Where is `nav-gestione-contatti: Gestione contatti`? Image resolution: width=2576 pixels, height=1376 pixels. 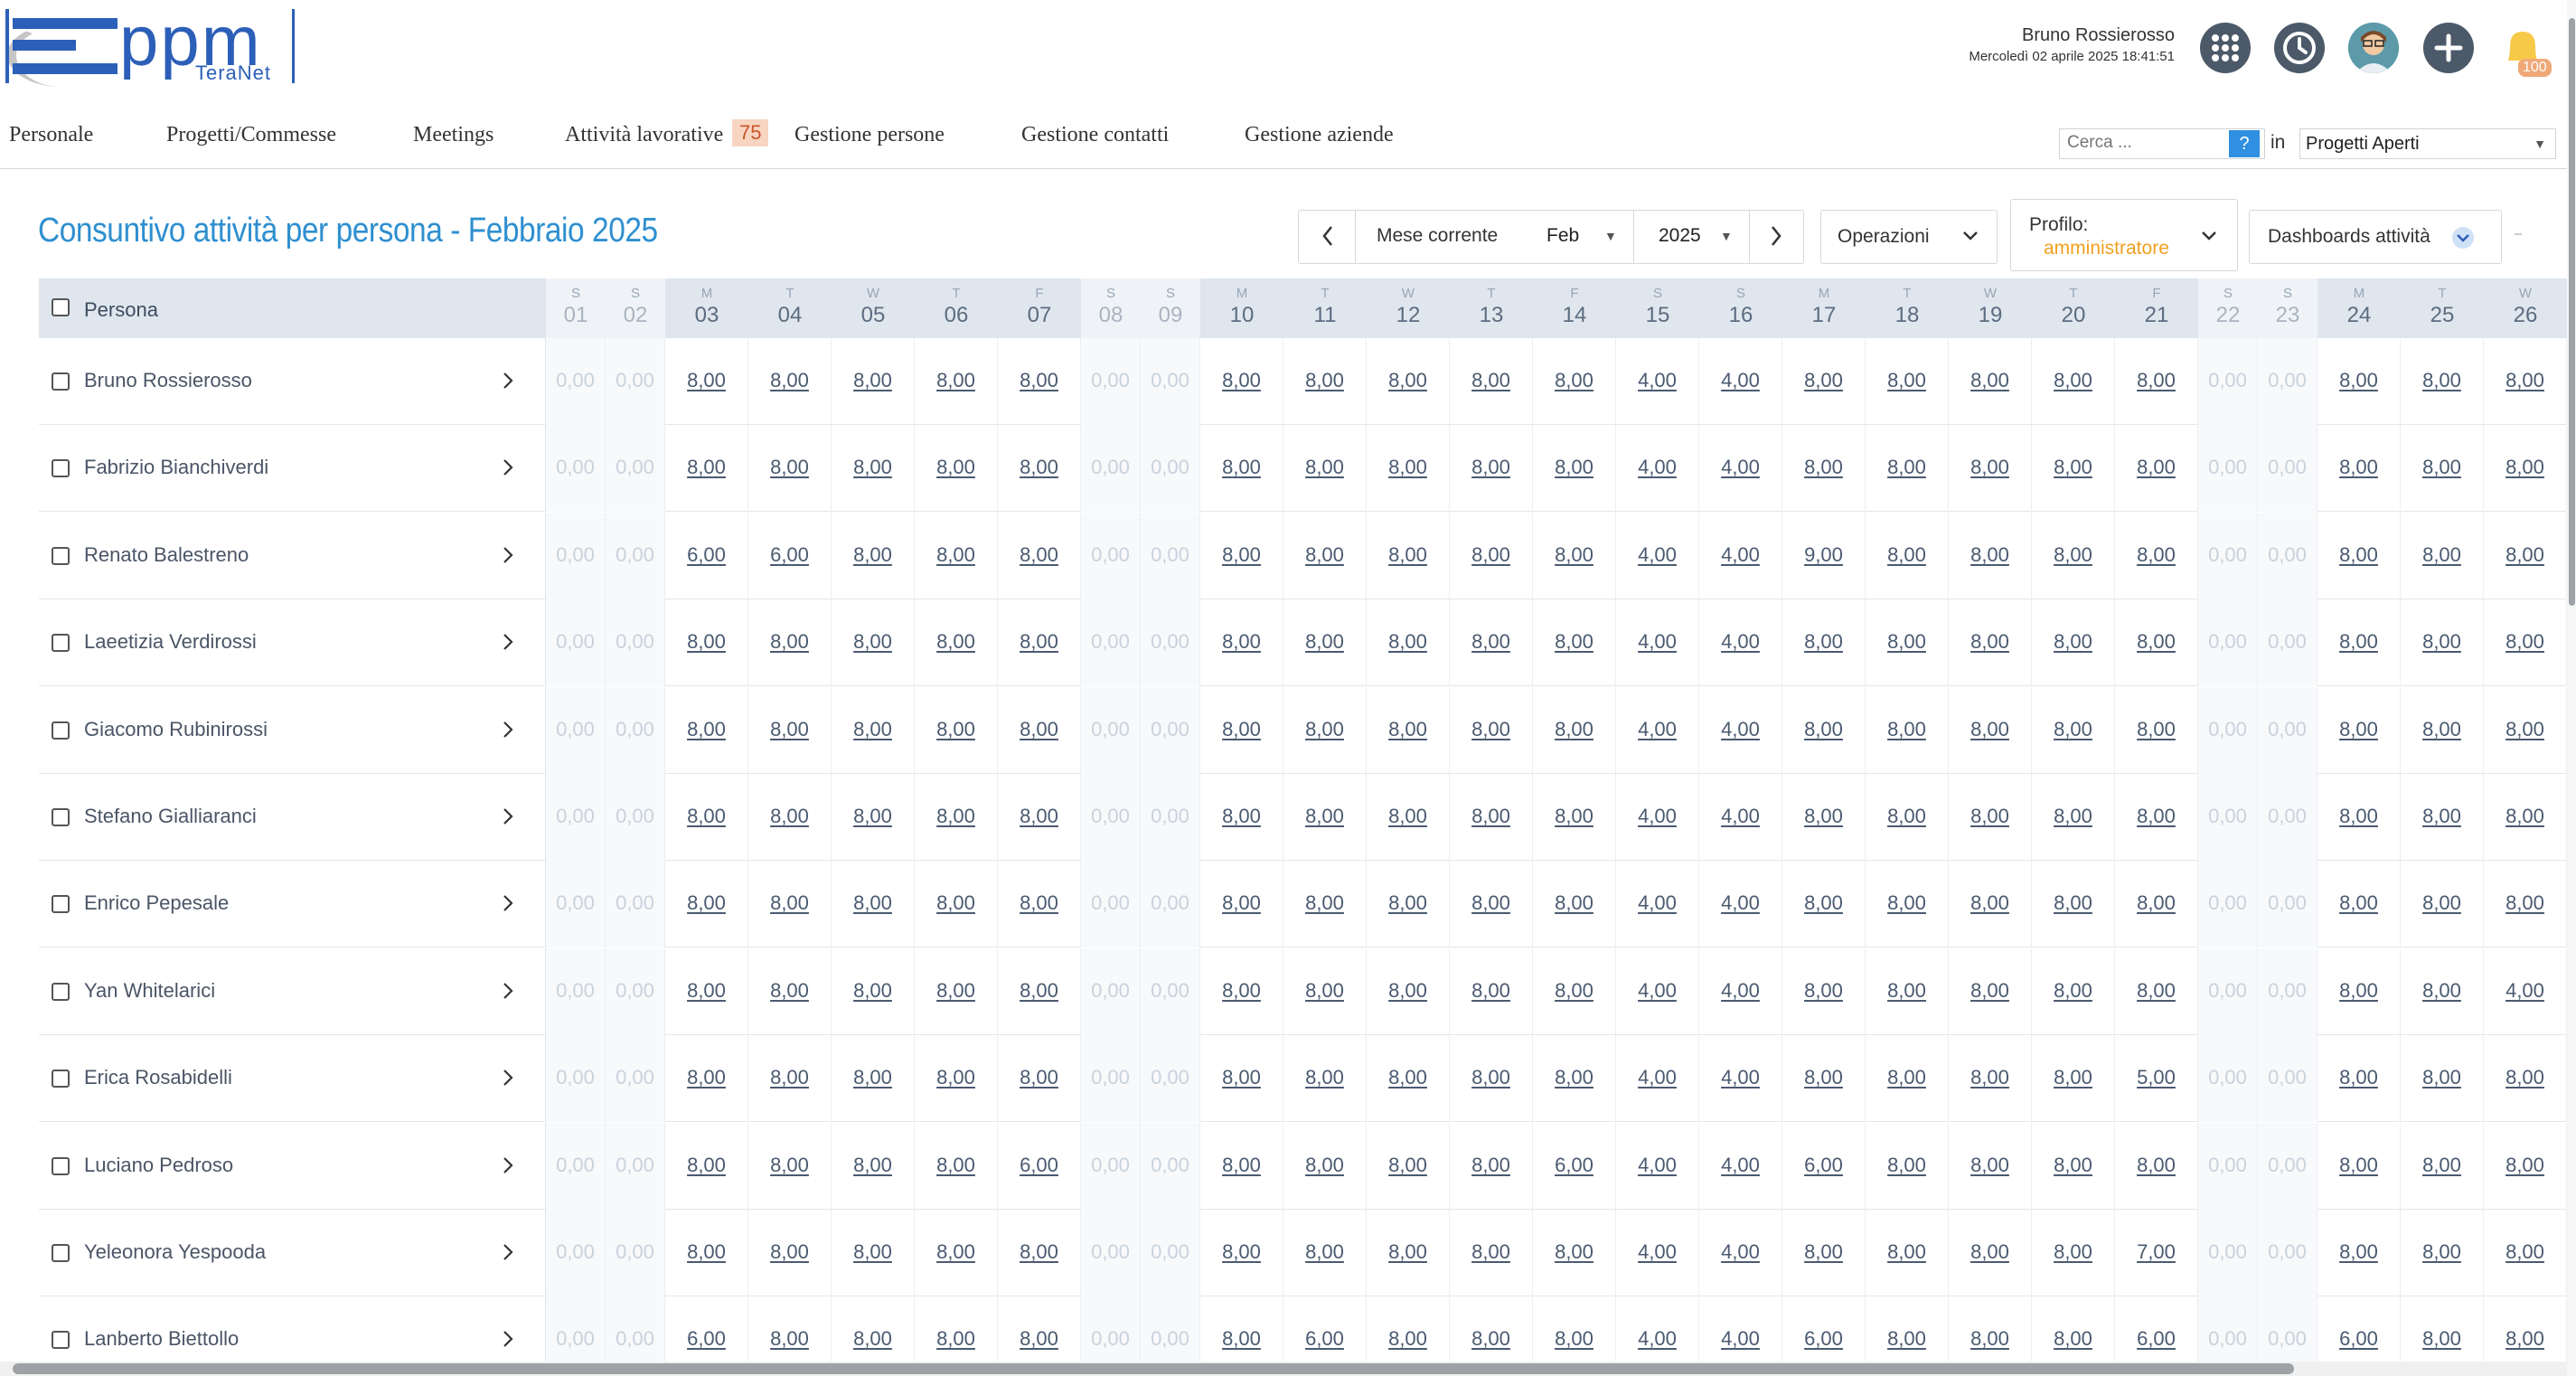
nav-gestione-contatti: Gestione contatti is located at coordinates (1095, 135).